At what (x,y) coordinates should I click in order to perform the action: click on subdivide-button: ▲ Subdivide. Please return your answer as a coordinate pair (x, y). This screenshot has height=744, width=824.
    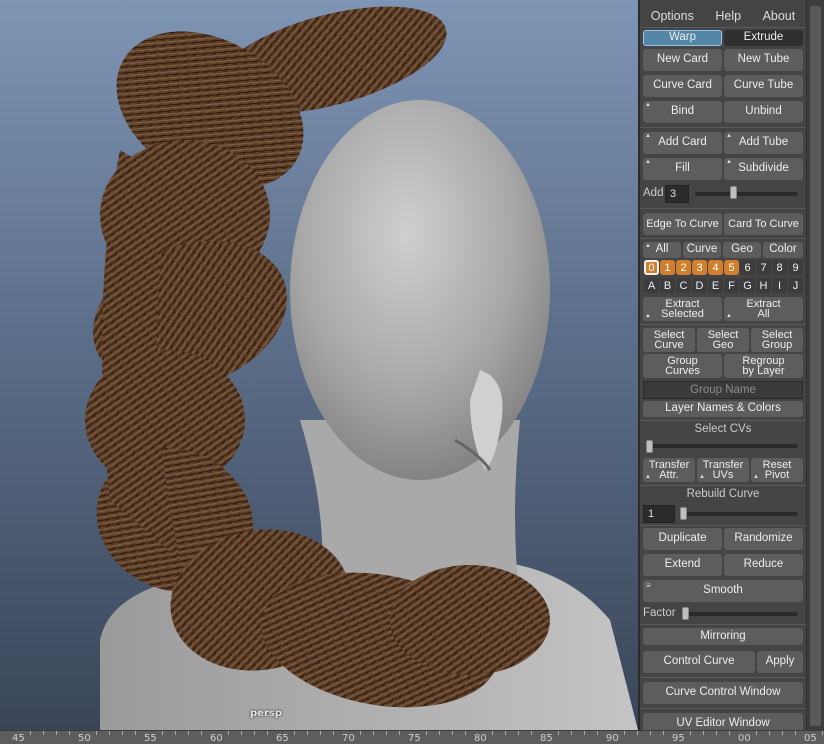
    Looking at the image, I should click on (763, 169).